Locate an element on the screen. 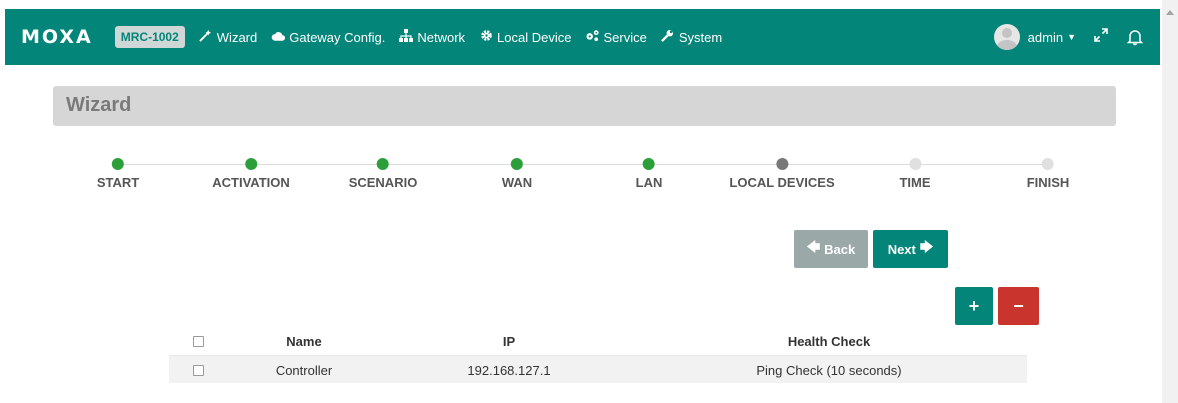 The image size is (1178, 403). step-local-devices: LOCAL DEVICES is located at coordinates (782, 174).